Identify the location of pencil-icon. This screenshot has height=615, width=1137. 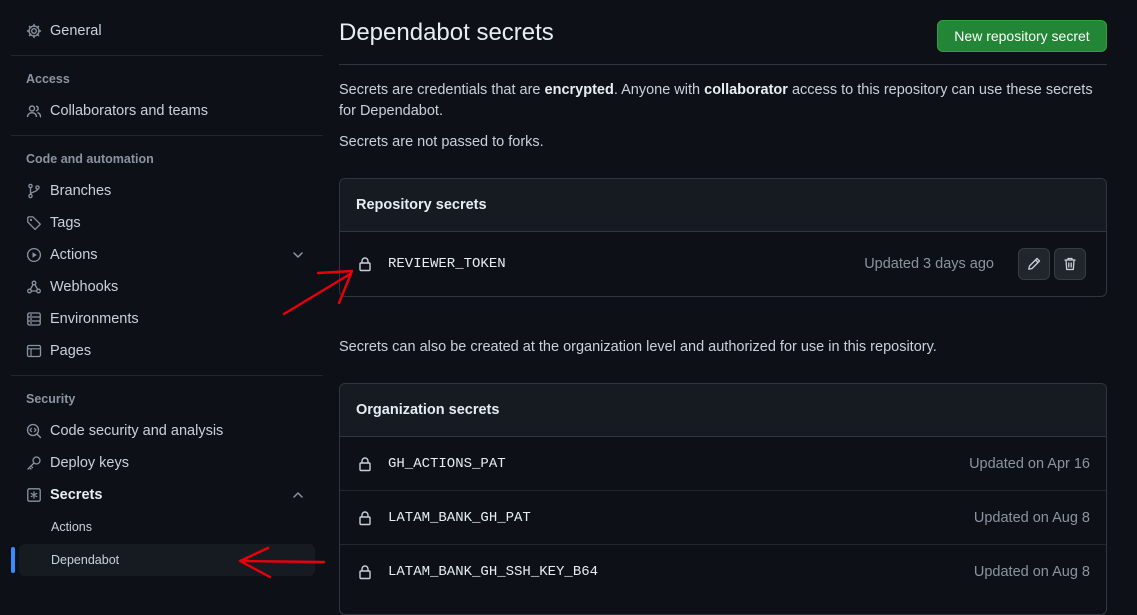
(1034, 263).